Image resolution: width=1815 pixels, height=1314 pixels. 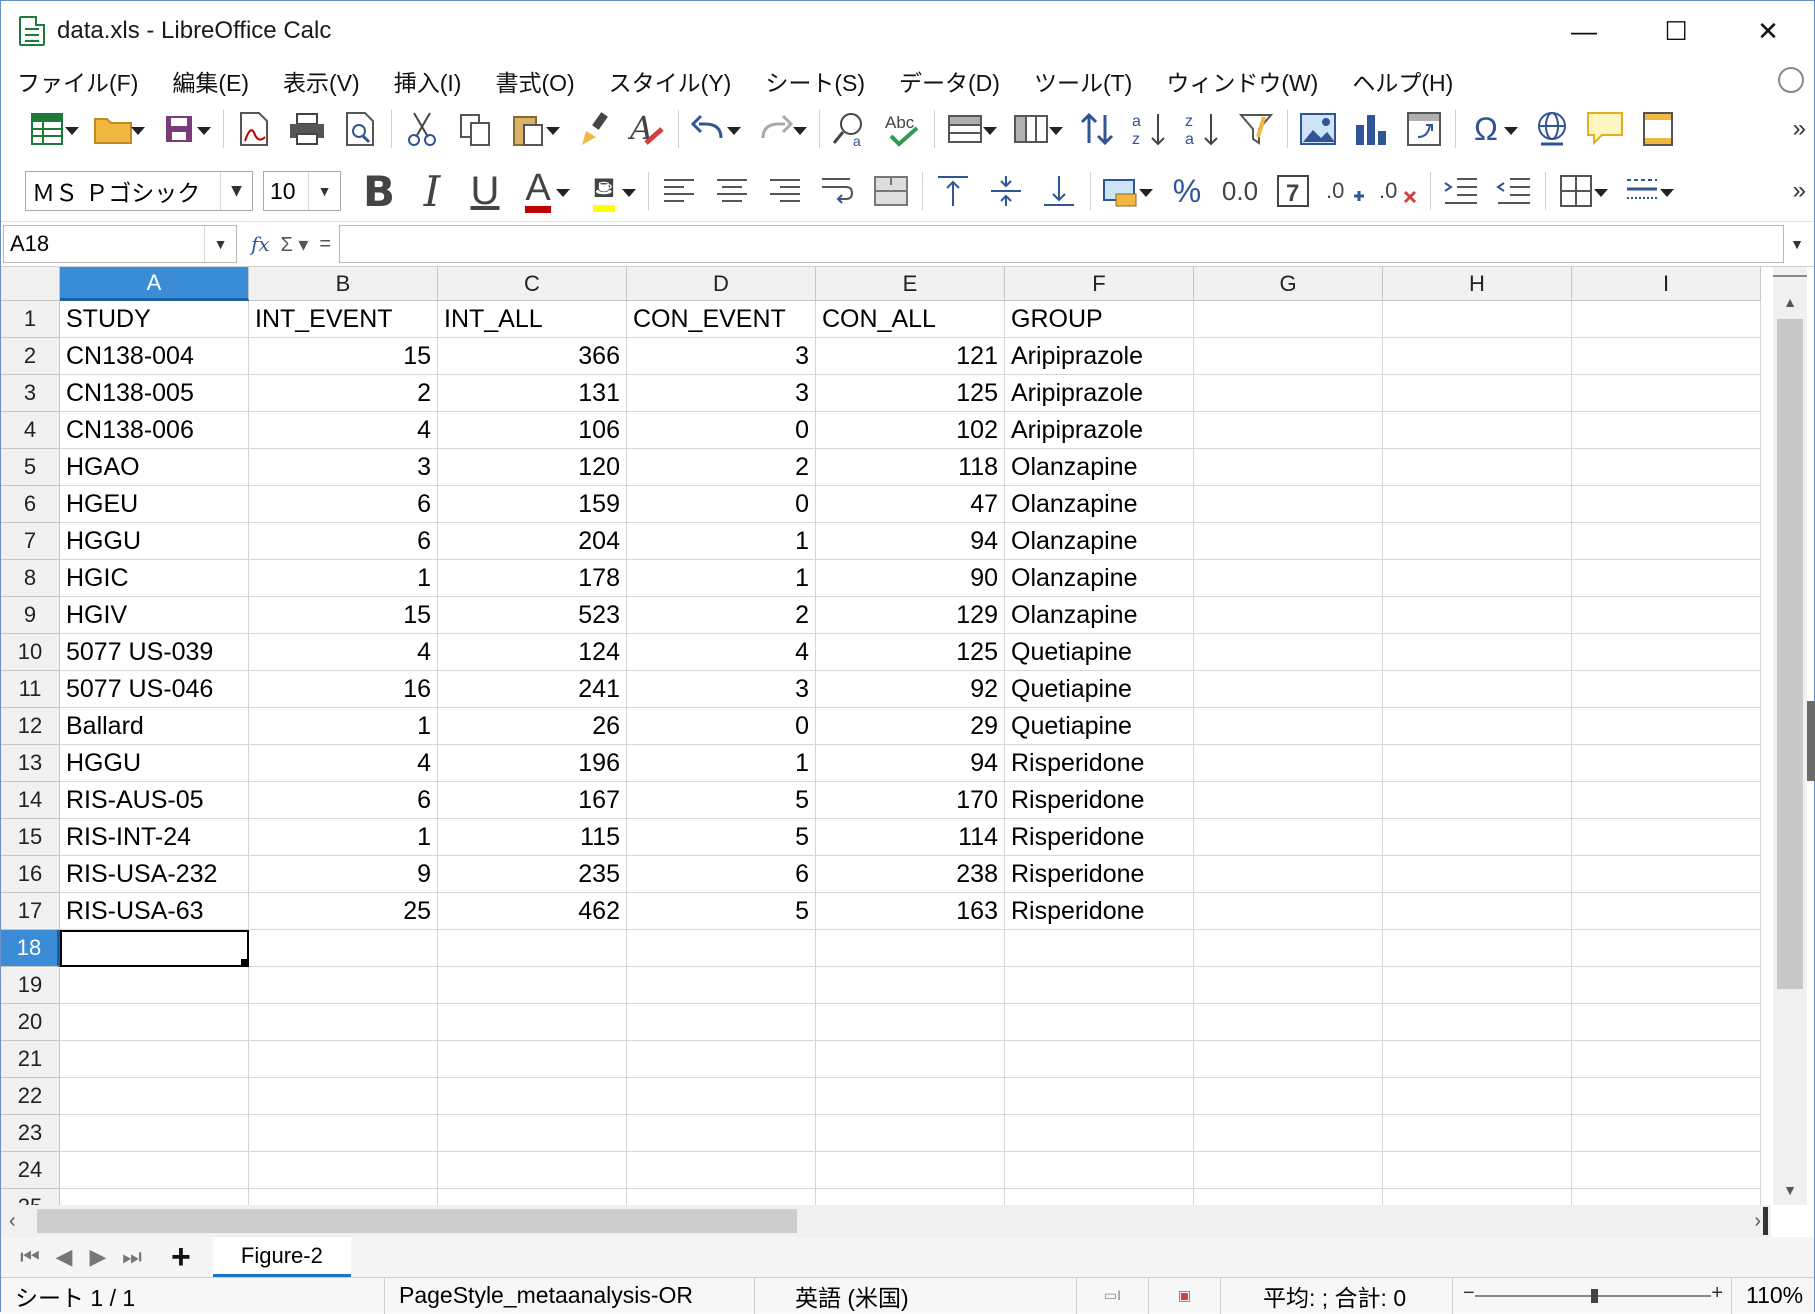 I want to click on cell-d15: 5, so click(x=721, y=837).